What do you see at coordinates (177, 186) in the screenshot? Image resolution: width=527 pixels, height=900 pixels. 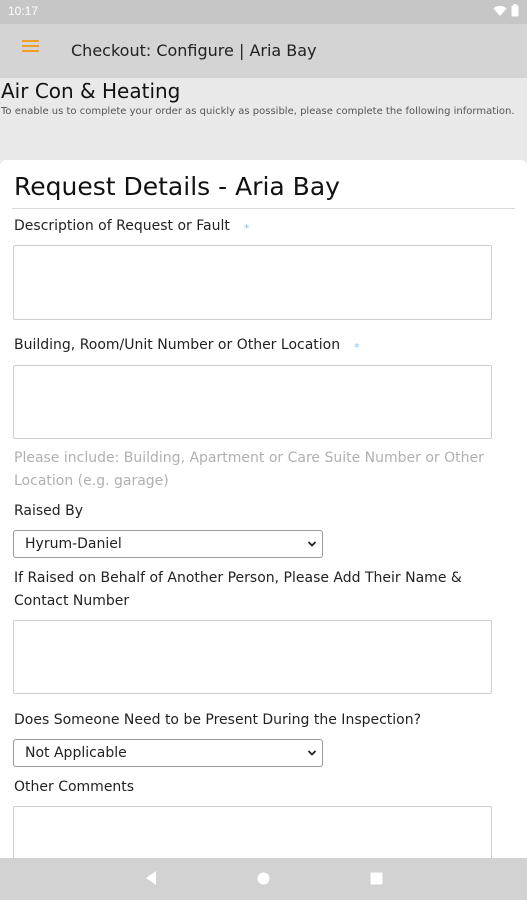 I see `form-title: Request Details - Aria Bay` at bounding box center [177, 186].